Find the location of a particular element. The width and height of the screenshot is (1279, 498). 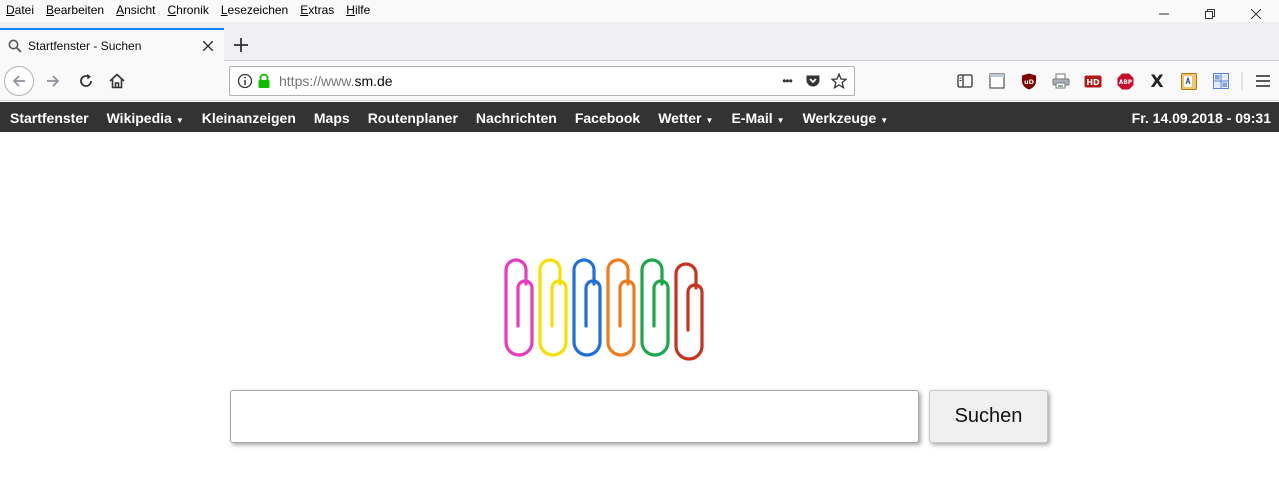

reload-icon is located at coordinates (86, 80).